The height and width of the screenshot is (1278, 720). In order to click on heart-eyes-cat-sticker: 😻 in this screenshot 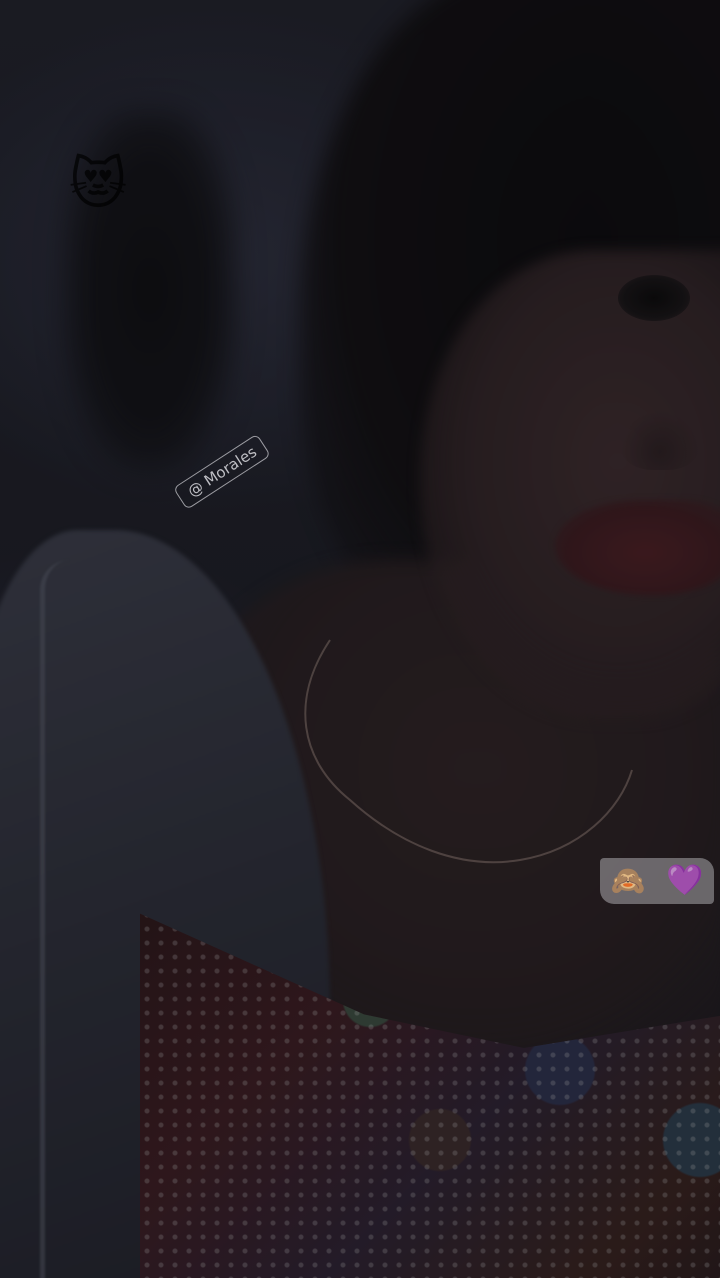, I will do `click(98, 184)`.